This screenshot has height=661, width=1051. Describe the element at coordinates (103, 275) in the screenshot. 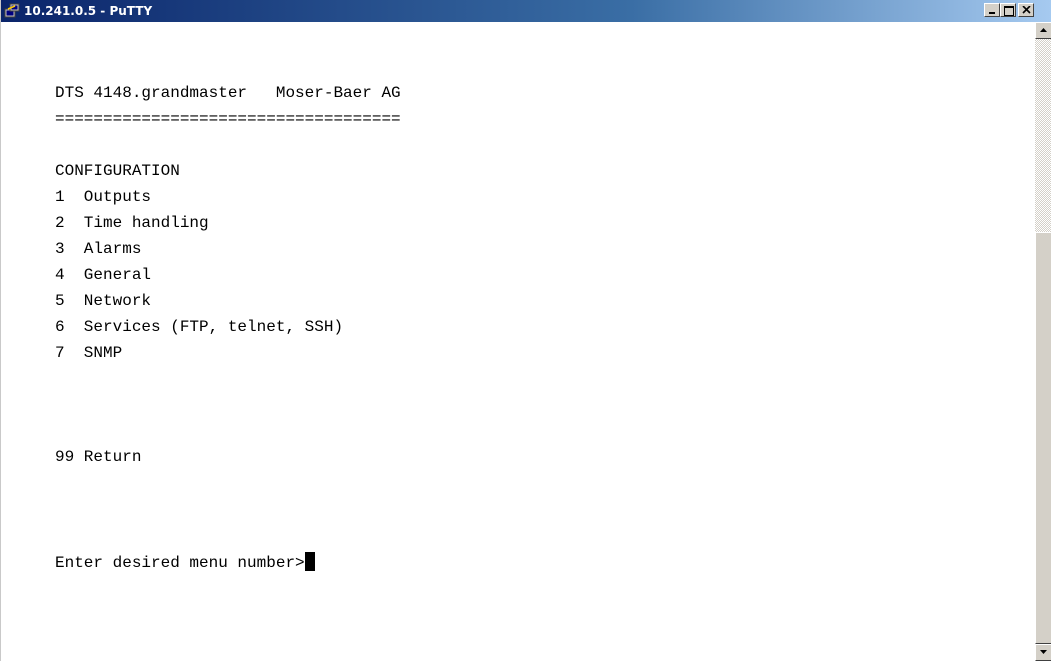

I see `menu-item-general: 4 General` at that location.